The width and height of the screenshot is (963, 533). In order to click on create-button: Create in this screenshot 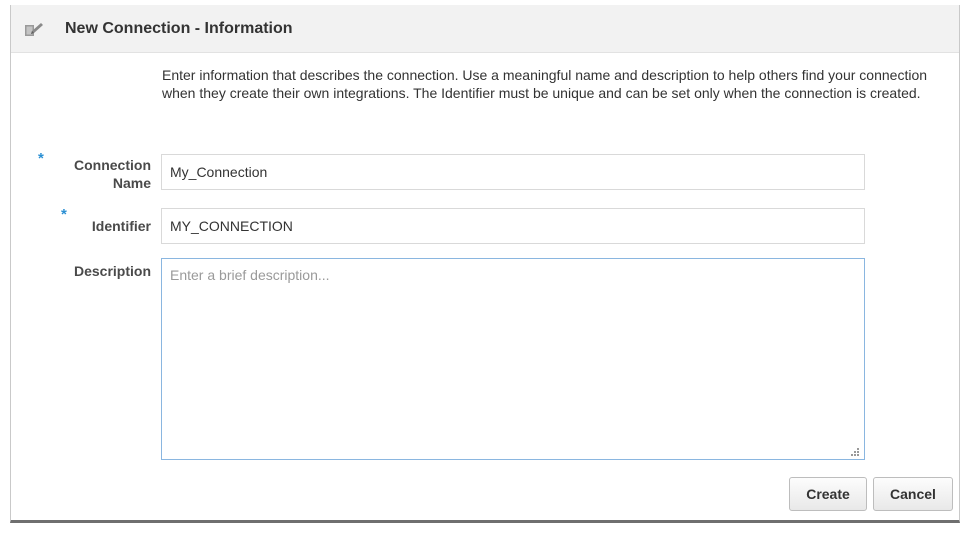, I will do `click(828, 494)`.